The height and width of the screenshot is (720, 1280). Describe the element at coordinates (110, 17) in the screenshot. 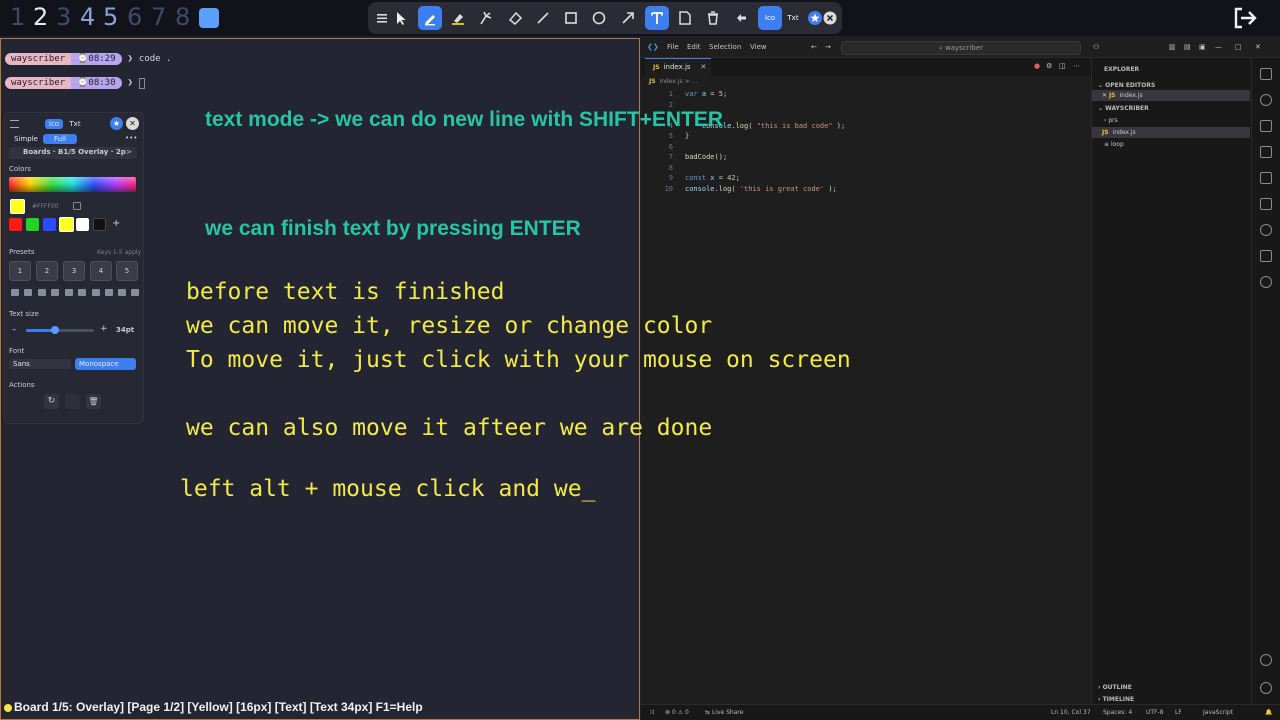

I see `workspace-5: 5` at that location.